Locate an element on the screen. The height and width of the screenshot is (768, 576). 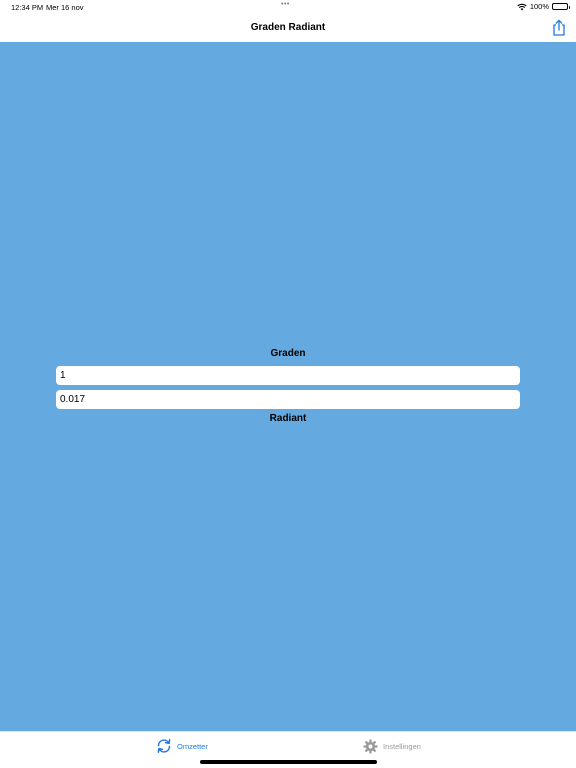
battery-percent: 100% is located at coordinates (539, 6).